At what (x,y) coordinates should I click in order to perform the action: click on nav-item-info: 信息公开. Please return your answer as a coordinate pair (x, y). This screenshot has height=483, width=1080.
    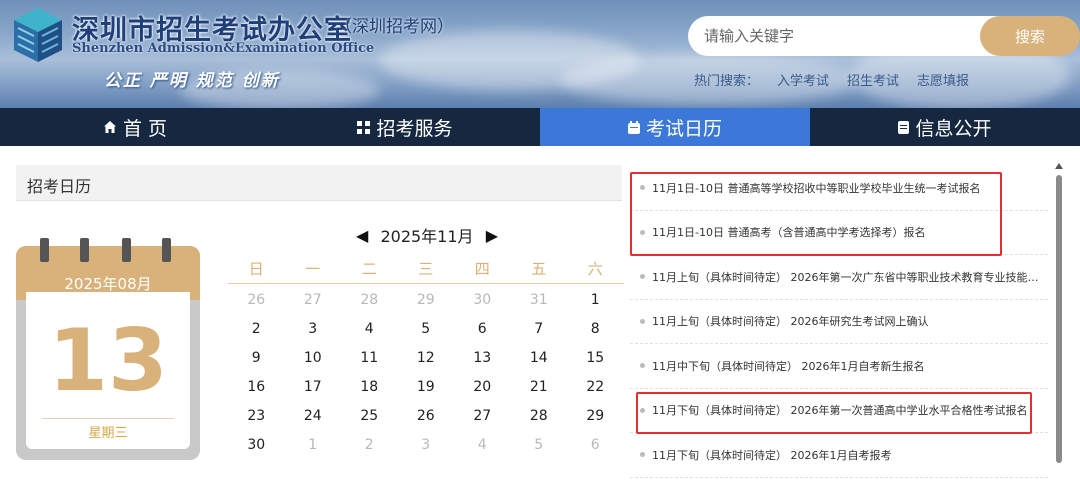
    Looking at the image, I should click on (945, 127).